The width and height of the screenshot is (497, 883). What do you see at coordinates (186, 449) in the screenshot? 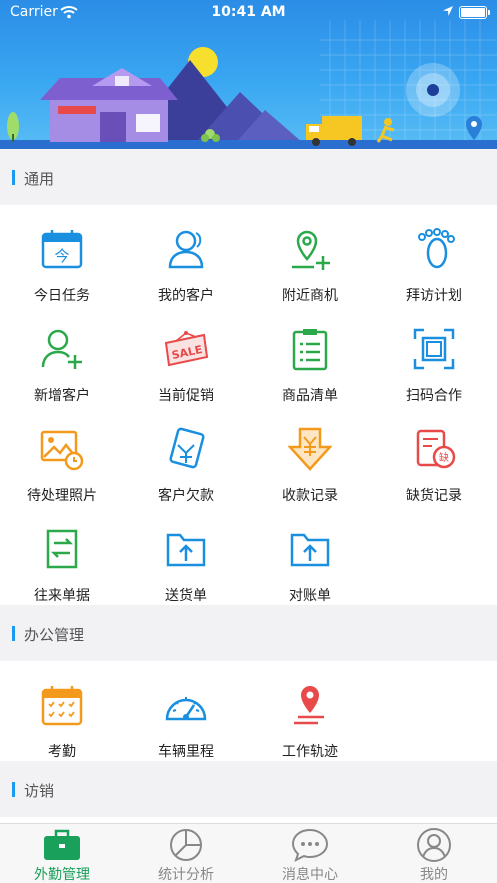
I see `debt-icon` at bounding box center [186, 449].